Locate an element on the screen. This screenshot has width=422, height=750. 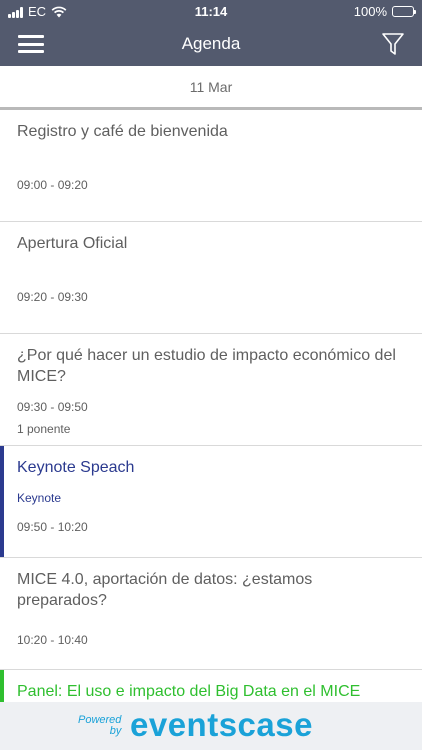
session-title: Keynote Speach is located at coordinates (76, 467).